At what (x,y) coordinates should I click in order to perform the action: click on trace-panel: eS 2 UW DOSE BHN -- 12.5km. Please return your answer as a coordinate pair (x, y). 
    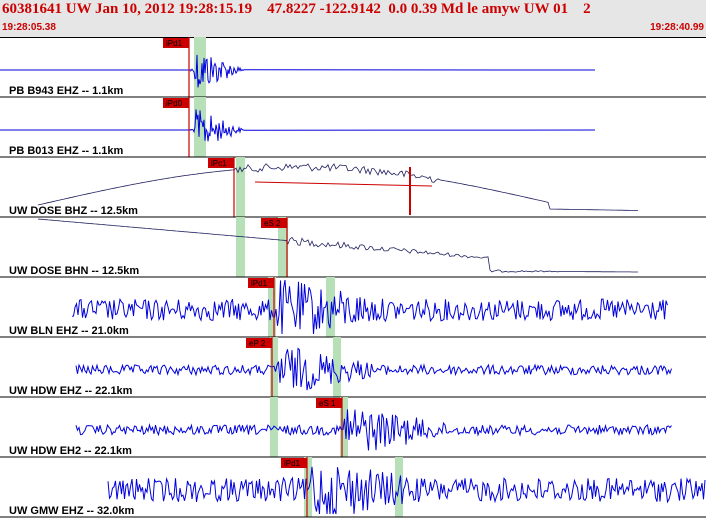
    Looking at the image, I should click on (353, 247).